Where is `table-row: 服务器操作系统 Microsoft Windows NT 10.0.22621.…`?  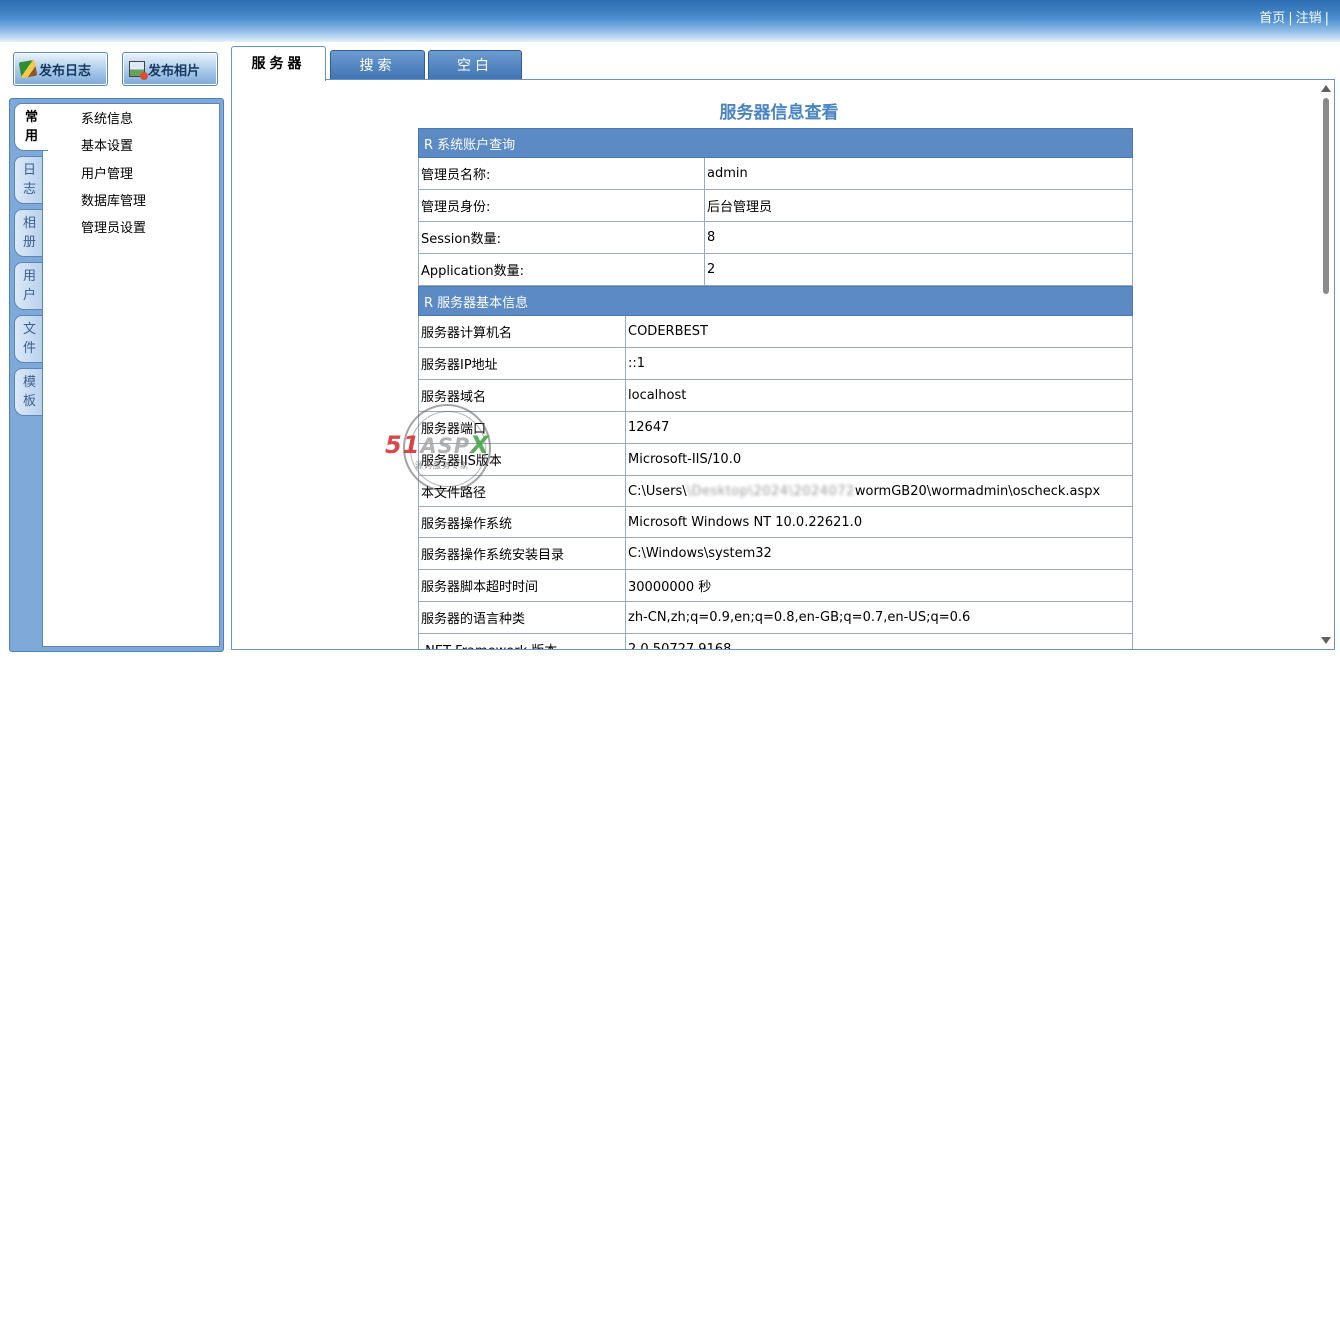 table-row: 服务器操作系统 Microsoft Windows NT 10.0.22621.… is located at coordinates (775, 522).